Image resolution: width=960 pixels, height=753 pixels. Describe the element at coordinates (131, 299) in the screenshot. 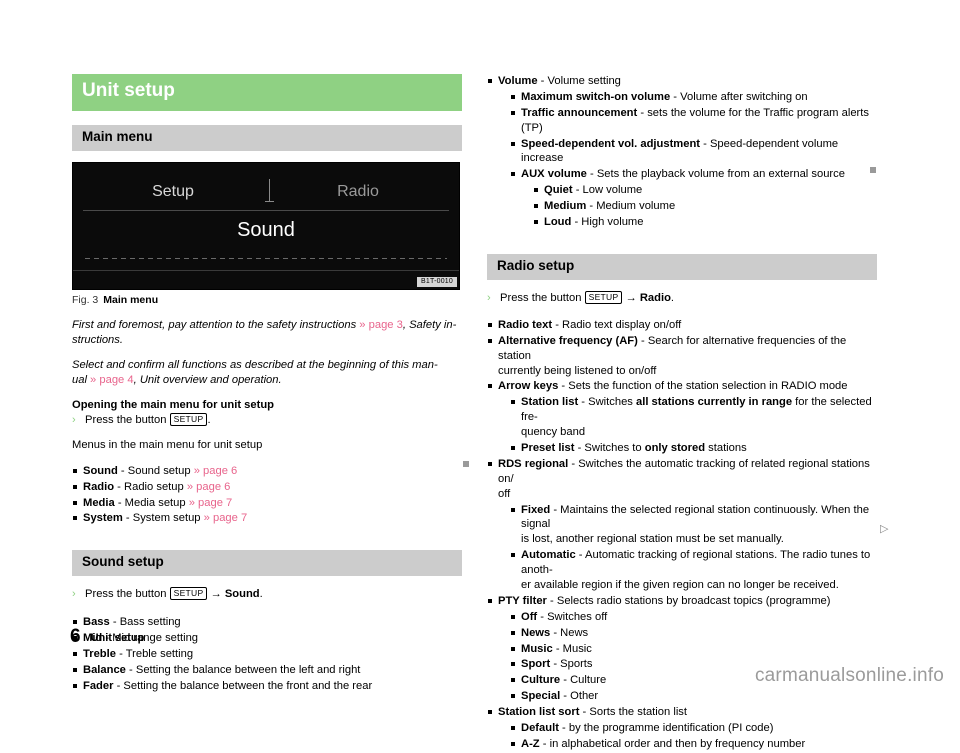

I see `figure-title: Main menu` at that location.